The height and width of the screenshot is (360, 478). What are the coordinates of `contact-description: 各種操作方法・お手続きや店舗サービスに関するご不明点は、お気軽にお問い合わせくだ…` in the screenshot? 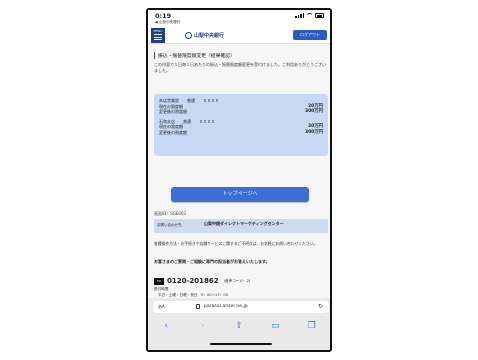 It's located at (236, 243).